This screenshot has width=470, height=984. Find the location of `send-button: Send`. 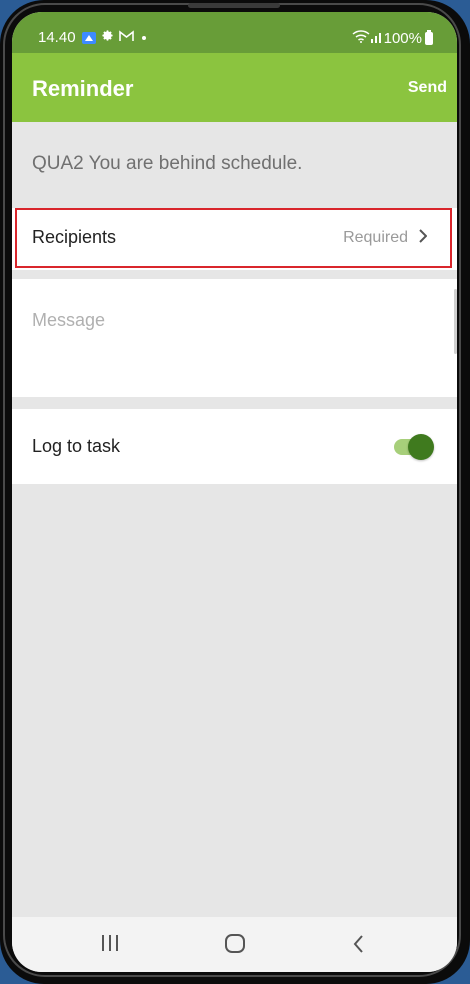

send-button: Send is located at coordinates (427, 88).